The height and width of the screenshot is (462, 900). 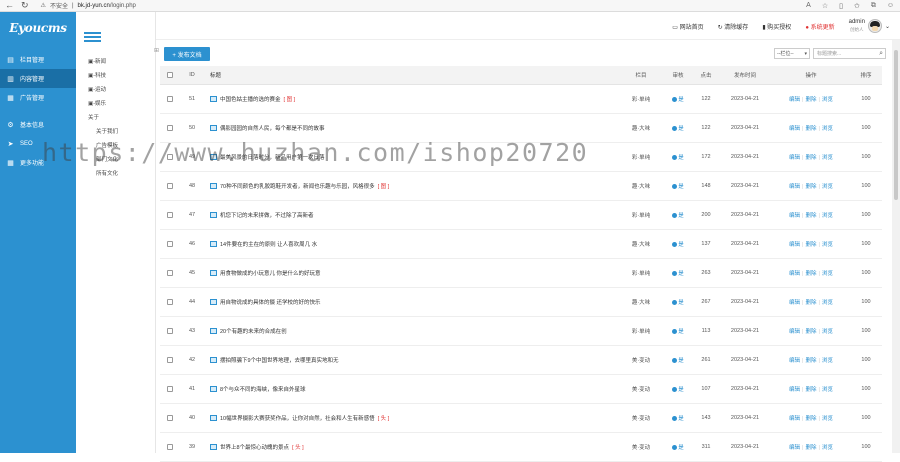 I want to click on tree-item: 关于, so click(x=103, y=118).